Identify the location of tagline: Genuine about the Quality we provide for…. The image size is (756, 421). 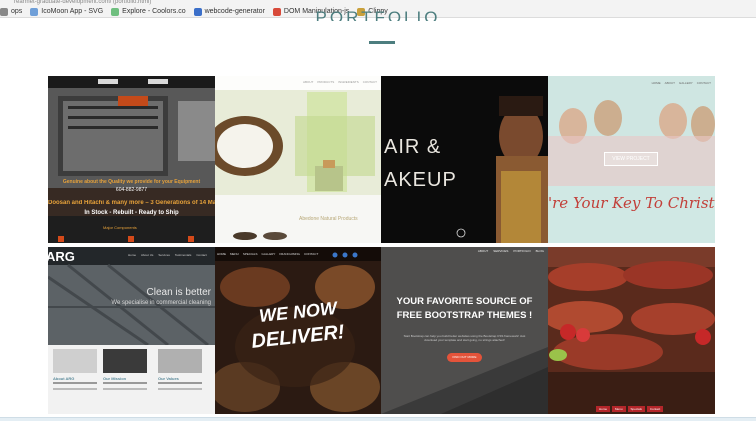
(131, 182).